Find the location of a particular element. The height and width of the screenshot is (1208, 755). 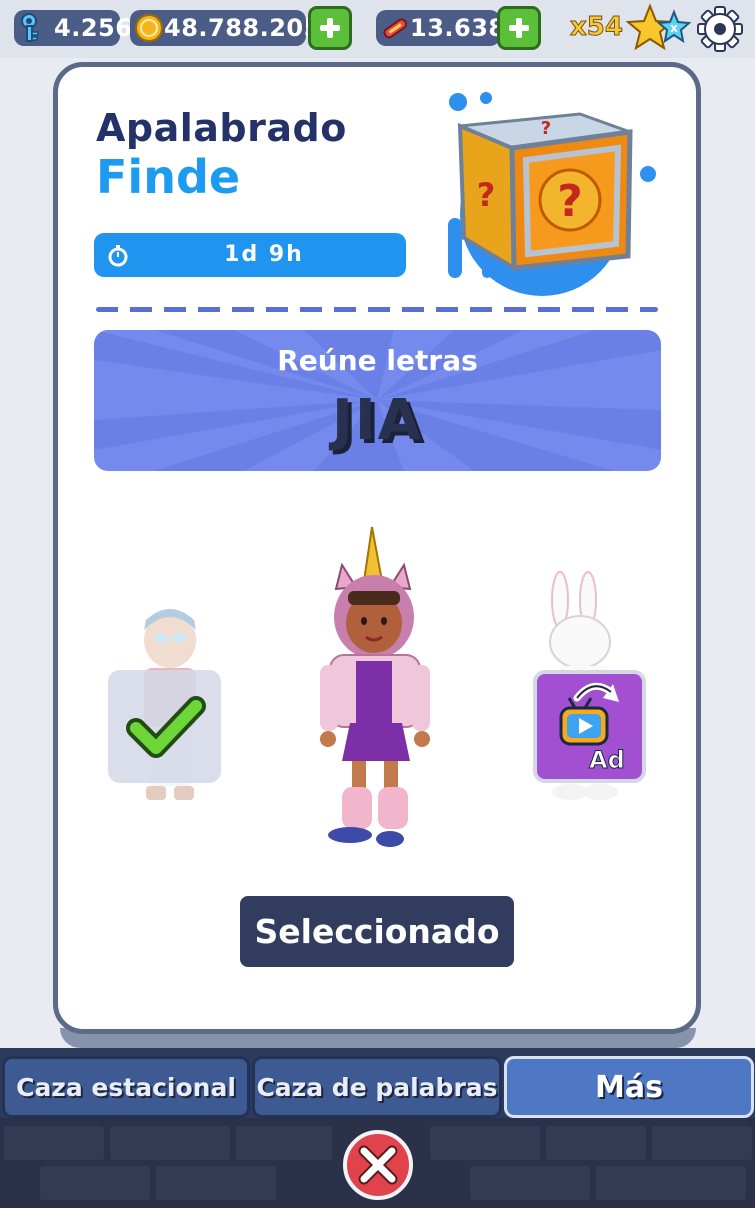

coins-value: 48.788.205 is located at coordinates (242, 28).